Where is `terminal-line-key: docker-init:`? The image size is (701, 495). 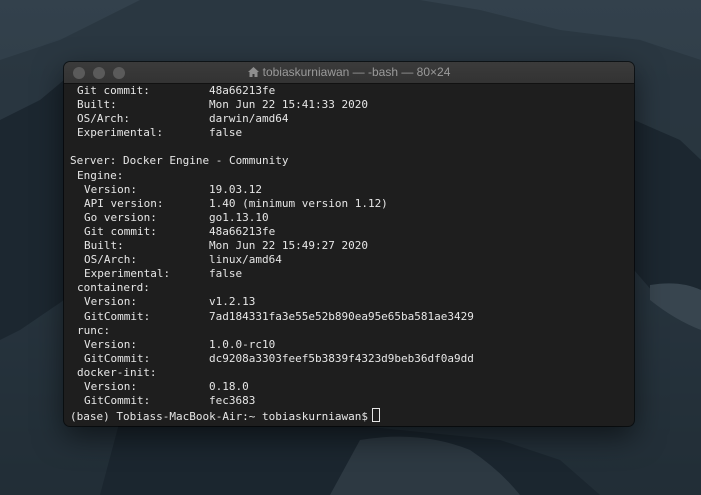 terminal-line-key: docker-init: is located at coordinates (117, 372).